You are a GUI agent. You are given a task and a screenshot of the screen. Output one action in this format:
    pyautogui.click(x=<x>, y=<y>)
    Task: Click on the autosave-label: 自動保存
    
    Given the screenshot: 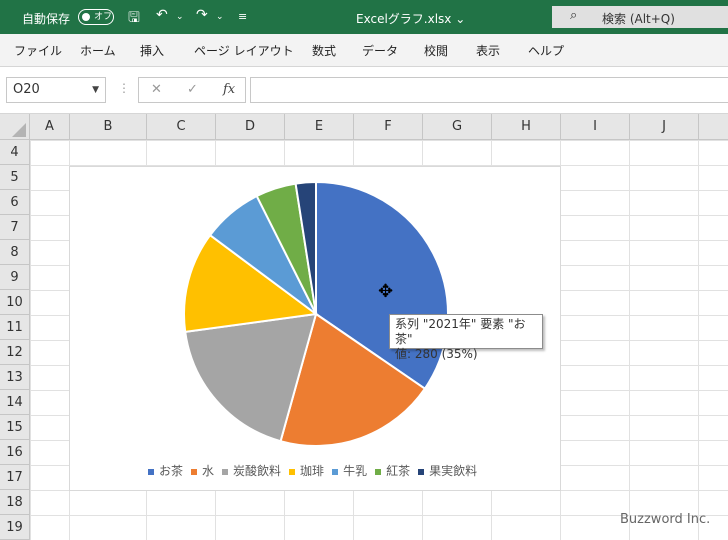 What is the action you would take?
    pyautogui.click(x=46, y=19)
    